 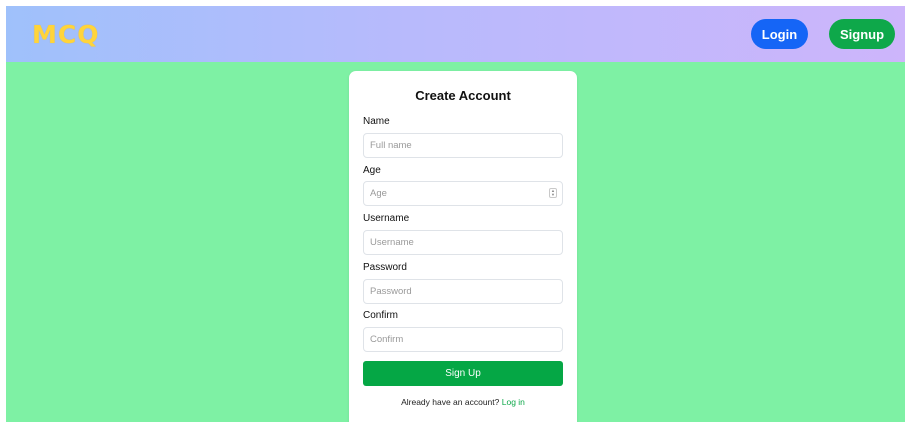 I want to click on signup-button: Signup, so click(x=862, y=34).